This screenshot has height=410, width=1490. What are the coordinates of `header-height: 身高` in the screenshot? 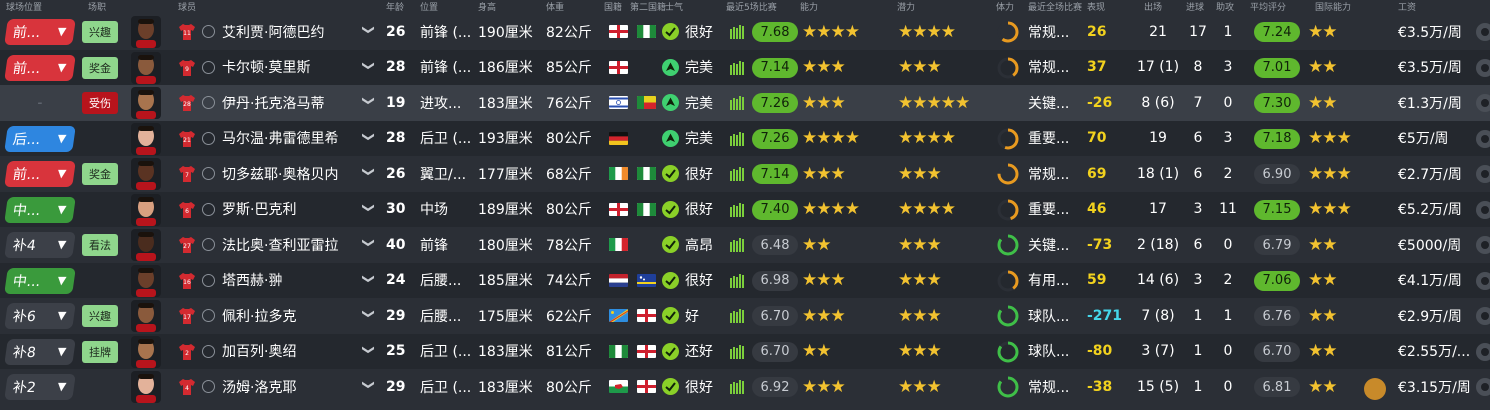 It's located at (487, 6).